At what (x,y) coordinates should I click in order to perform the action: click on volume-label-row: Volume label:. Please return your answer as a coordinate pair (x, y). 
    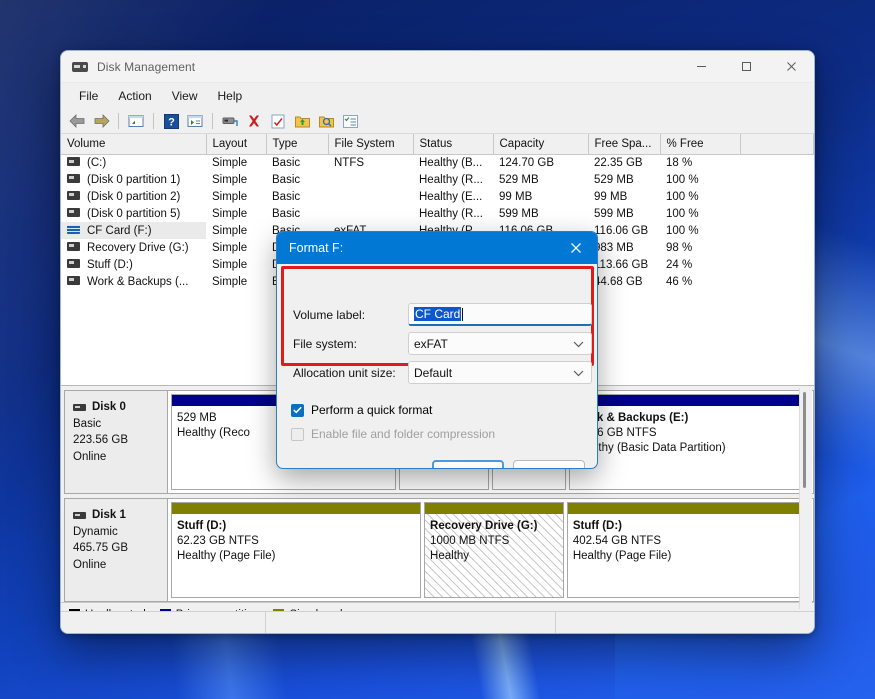
    Looking at the image, I should click on (329, 315).